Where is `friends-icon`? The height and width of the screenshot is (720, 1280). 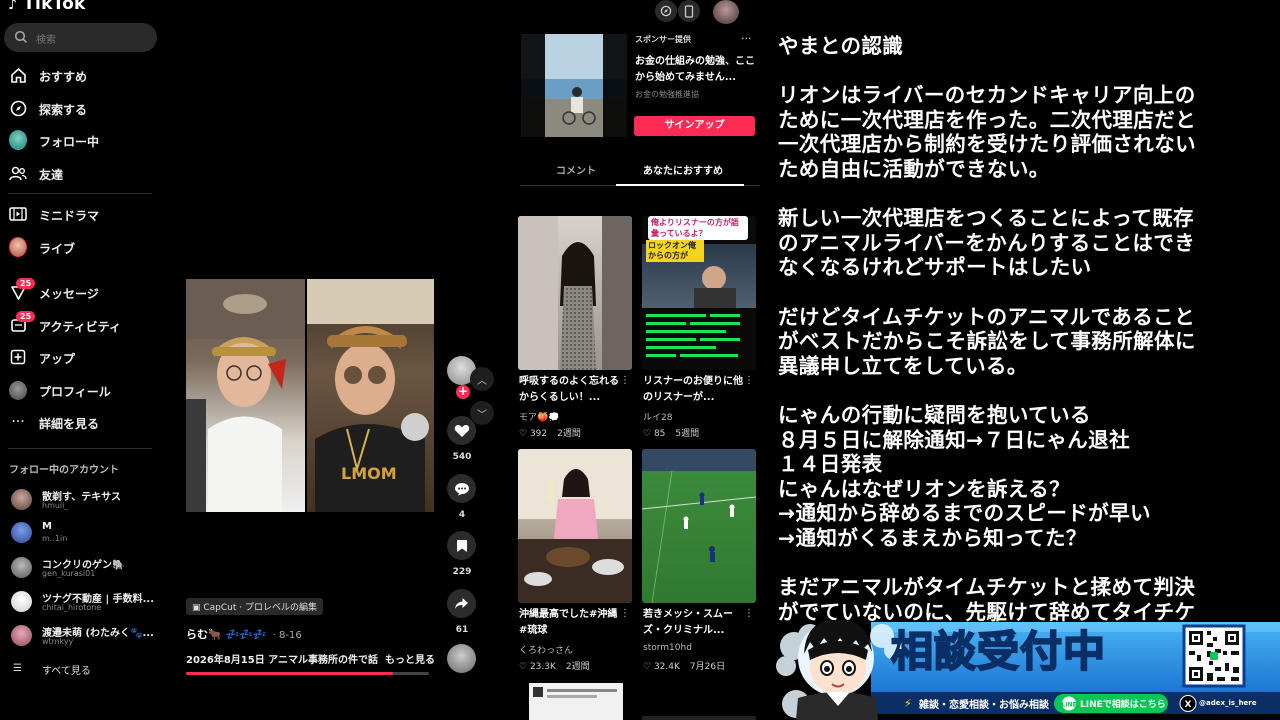 friends-icon is located at coordinates (18, 173).